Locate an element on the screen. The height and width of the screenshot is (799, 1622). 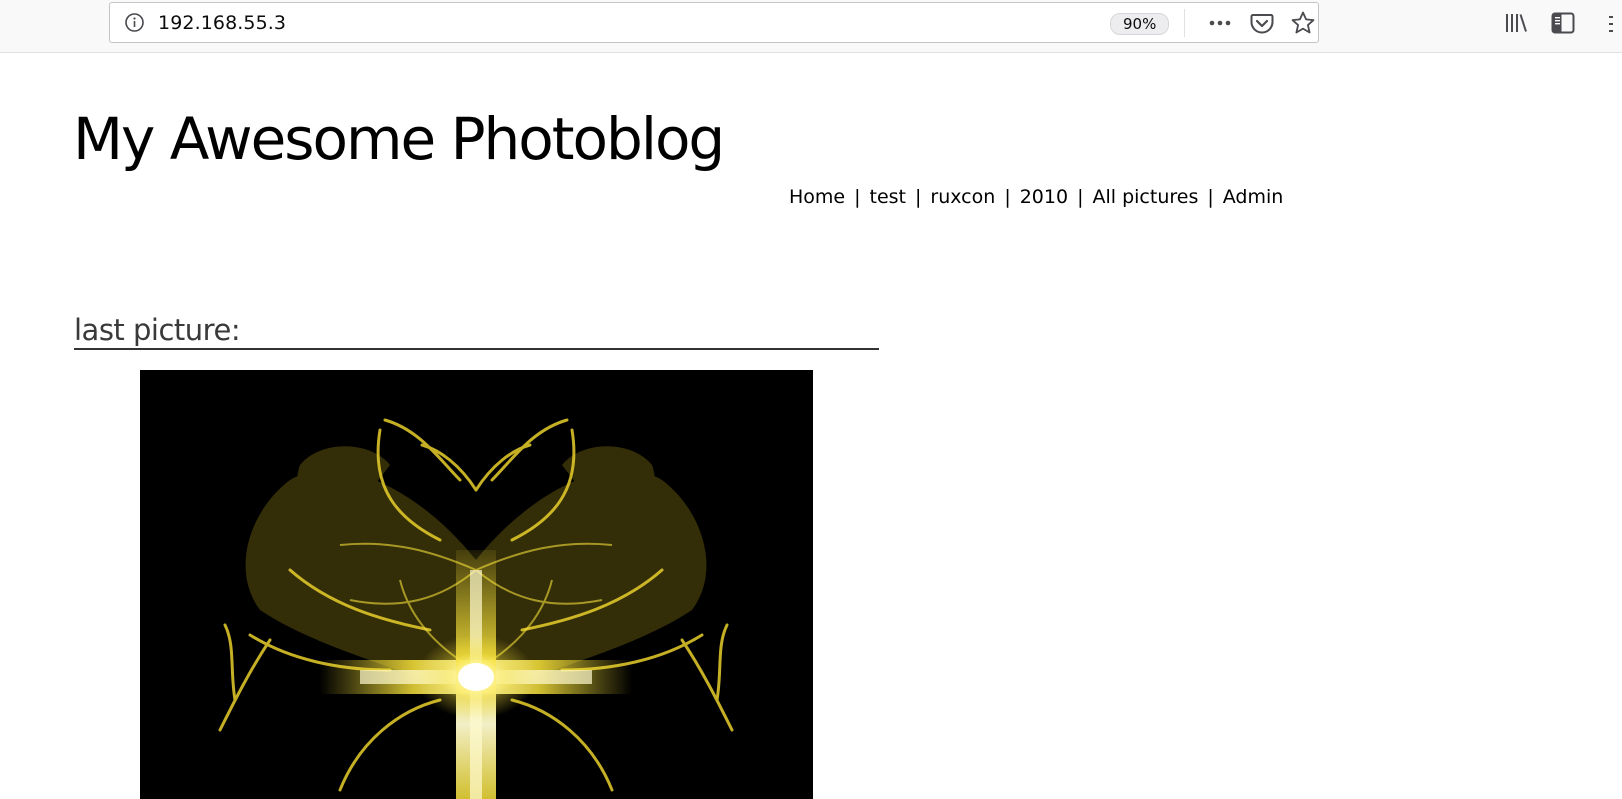
info-icon is located at coordinates (134, 22).